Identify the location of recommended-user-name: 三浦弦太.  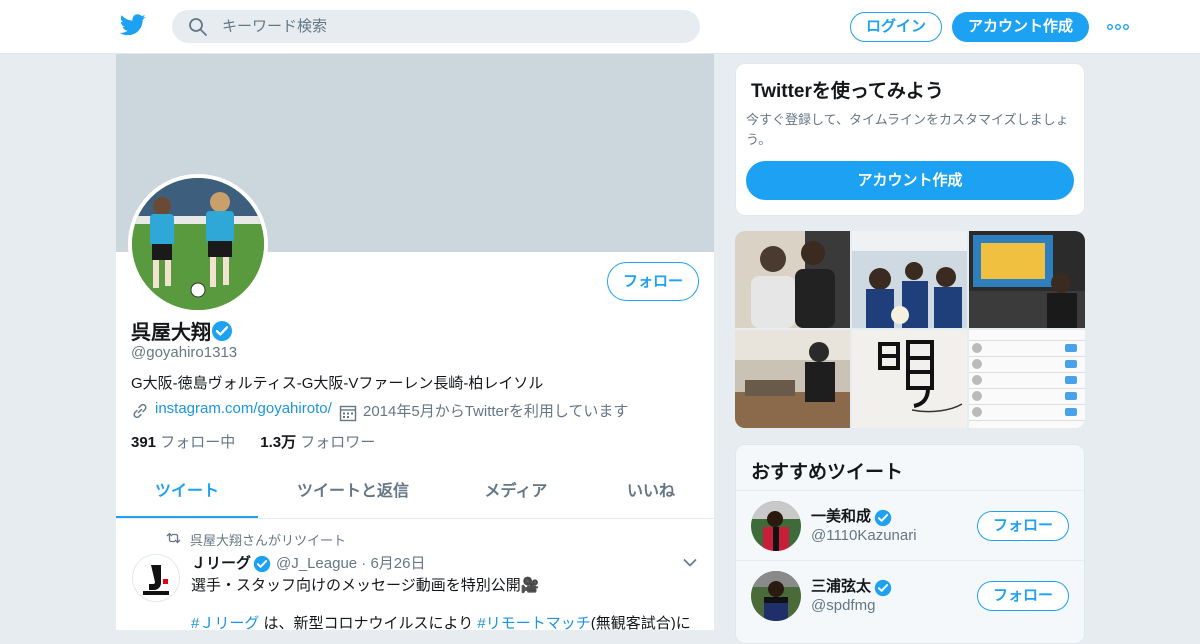
(841, 585).